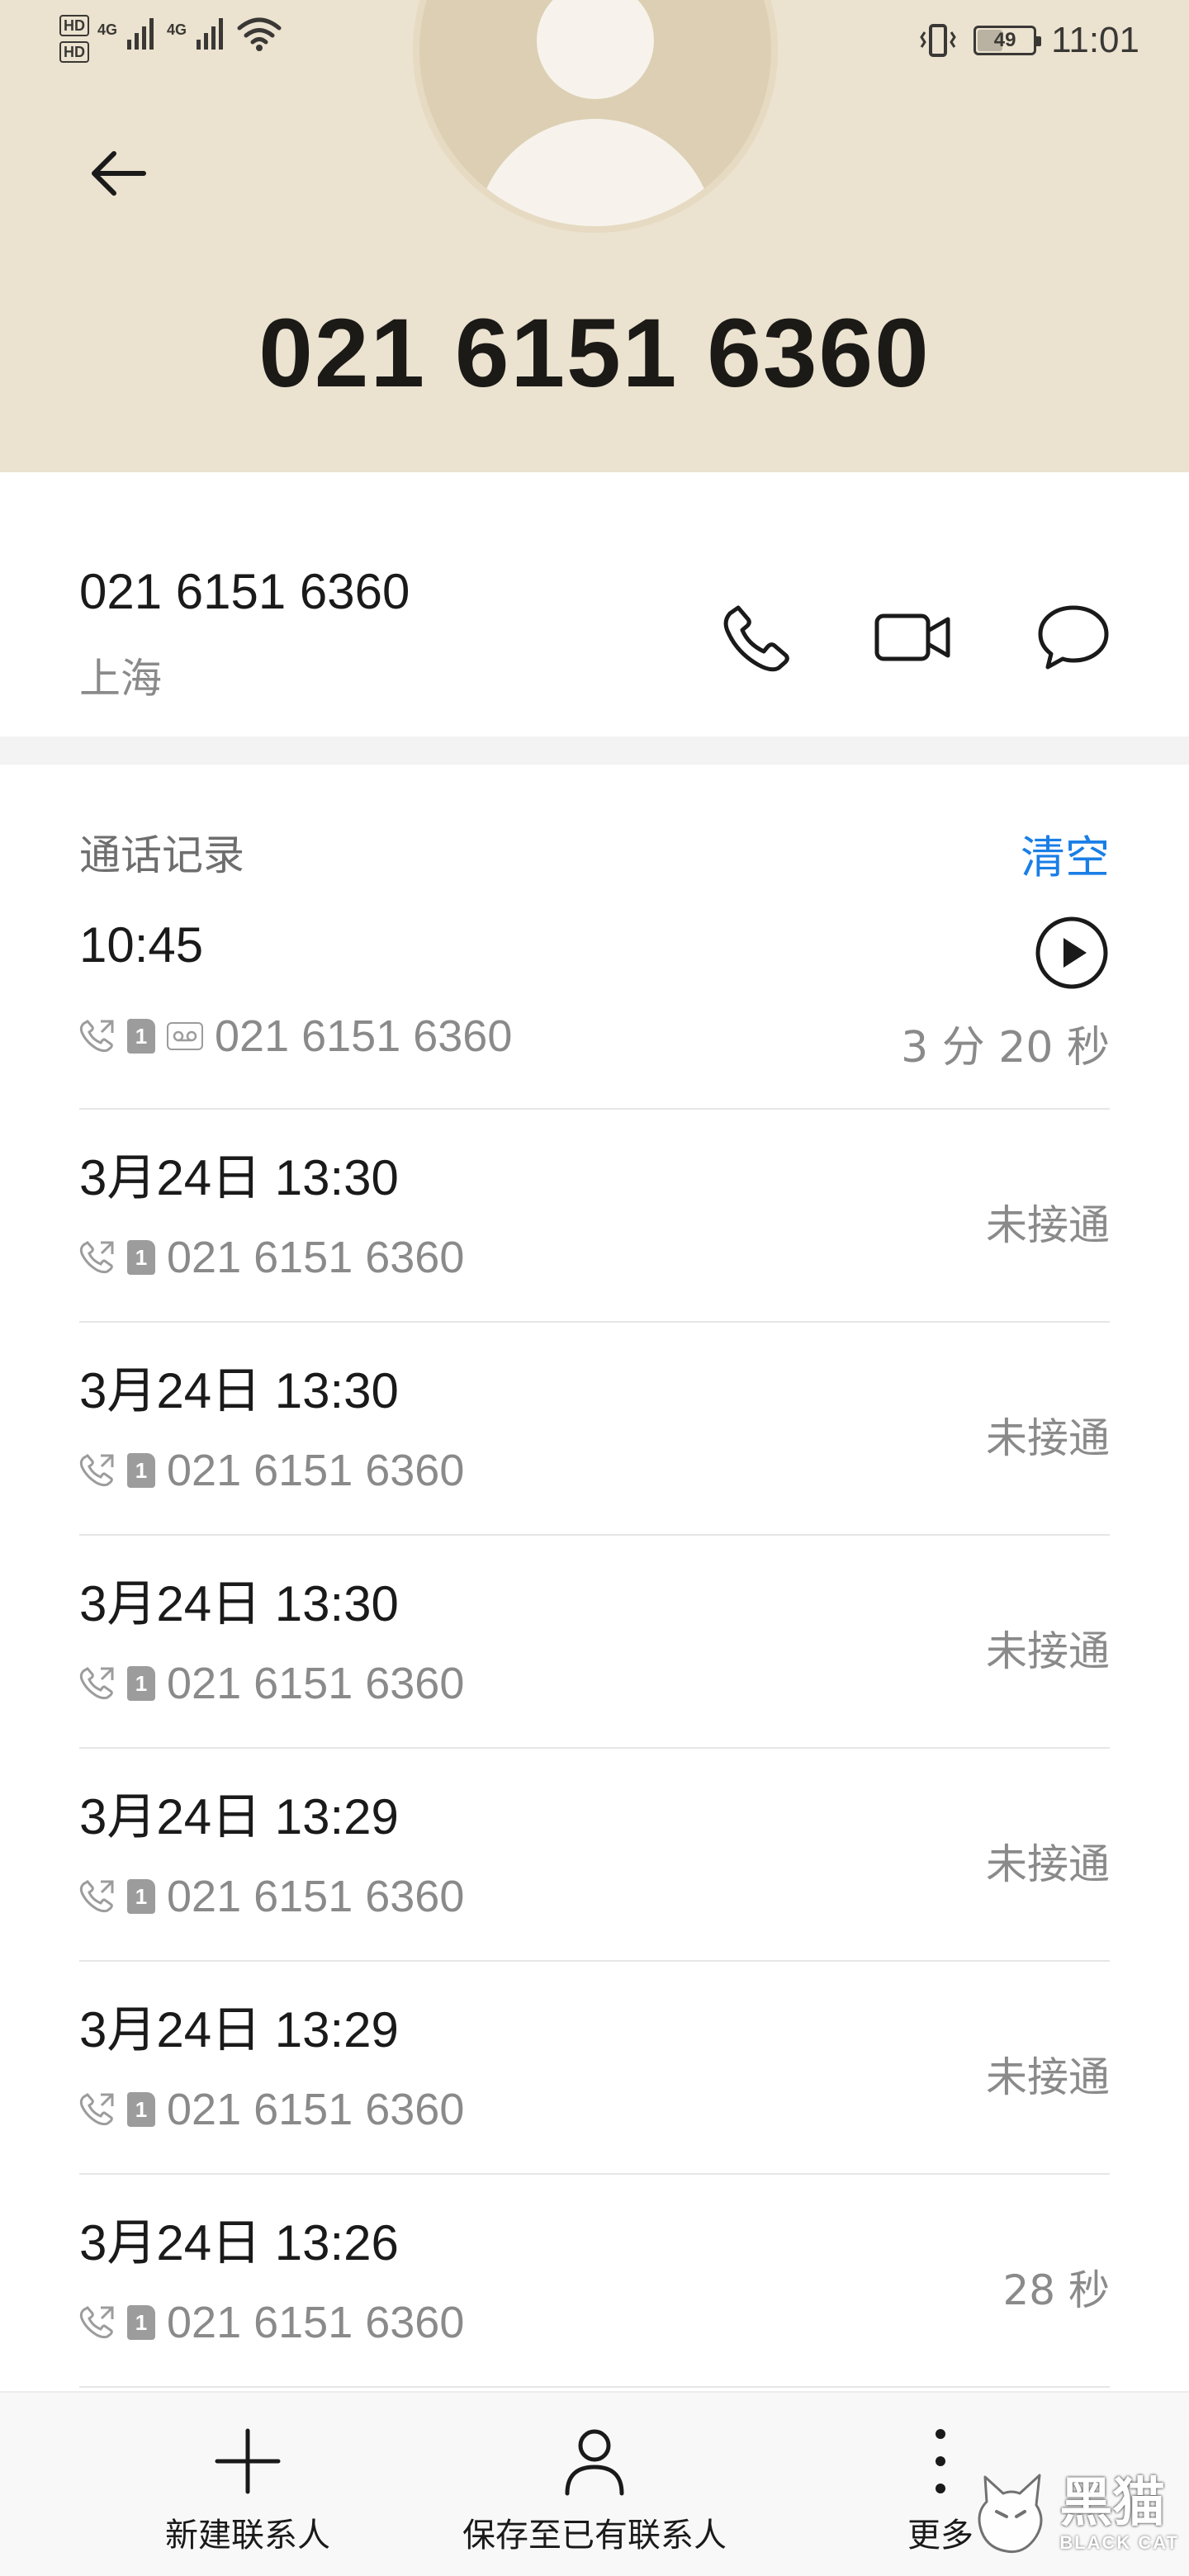 Image resolution: width=1189 pixels, height=2576 pixels. I want to click on play-recording-button, so click(1072, 953).